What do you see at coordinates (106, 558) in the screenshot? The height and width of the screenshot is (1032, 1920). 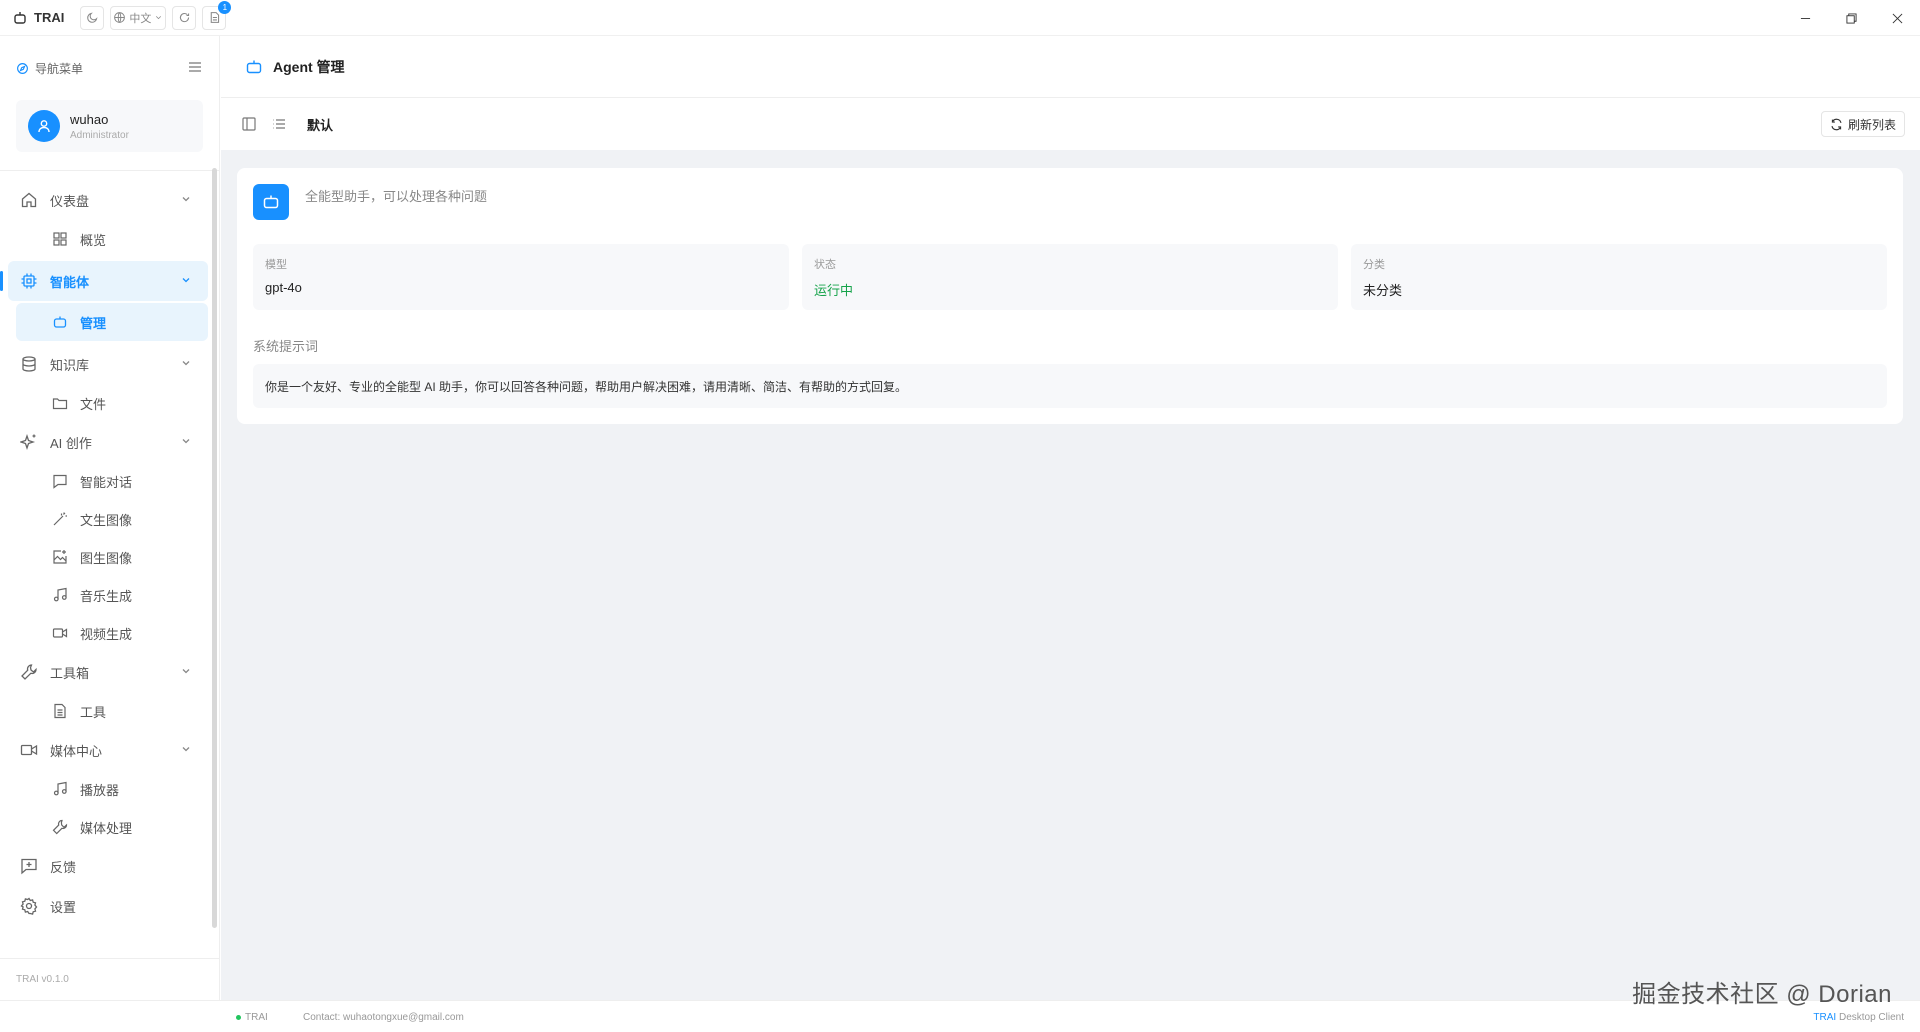 I see `nav-item-label: 图生图像` at bounding box center [106, 558].